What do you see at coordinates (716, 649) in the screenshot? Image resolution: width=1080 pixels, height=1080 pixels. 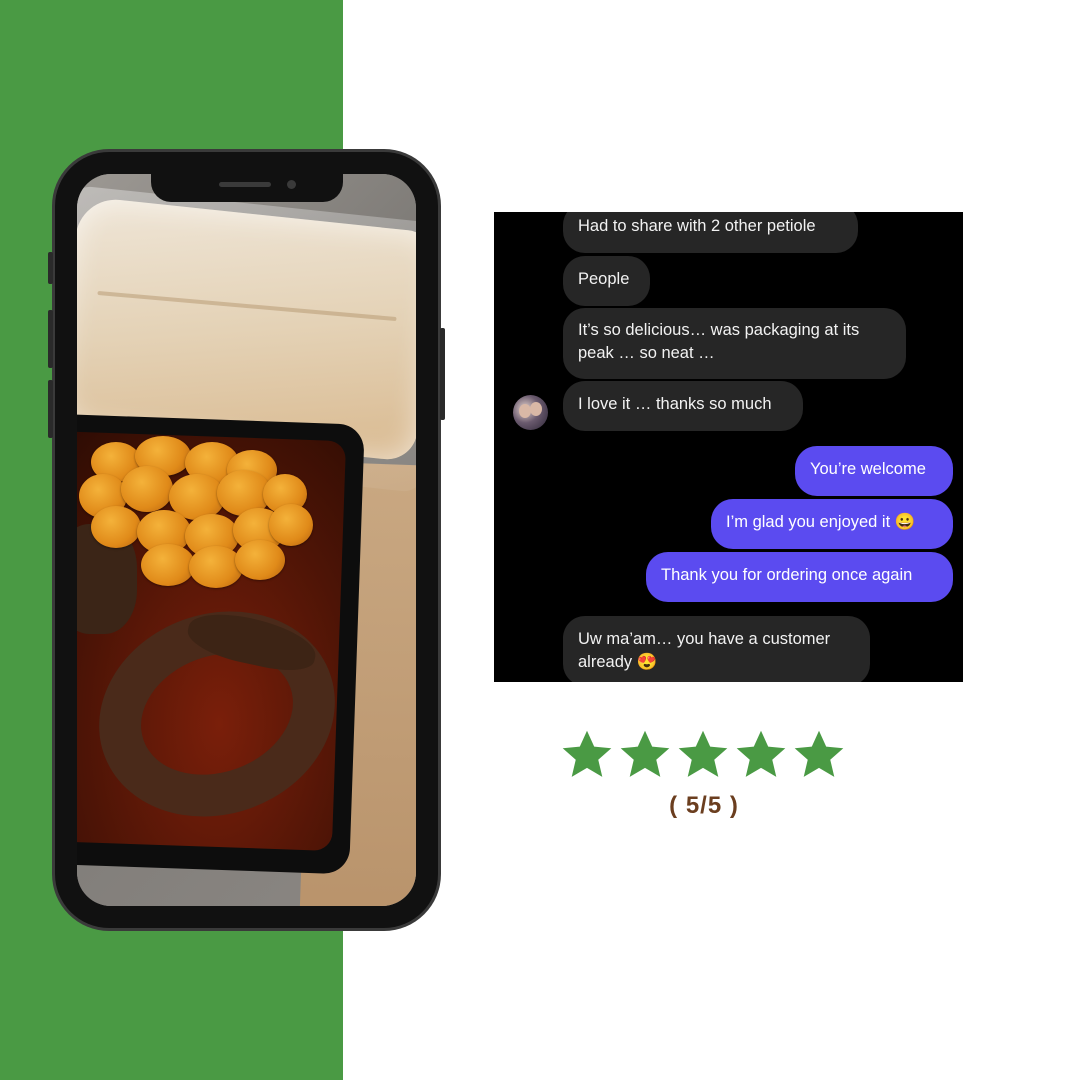 I see `received-message: Uw ma’am… you have a customer already 😍` at bounding box center [716, 649].